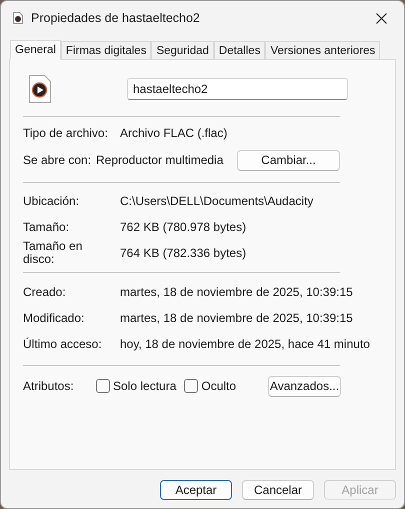  What do you see at coordinates (49, 386) in the screenshot?
I see `field-label: Atributos:` at bounding box center [49, 386].